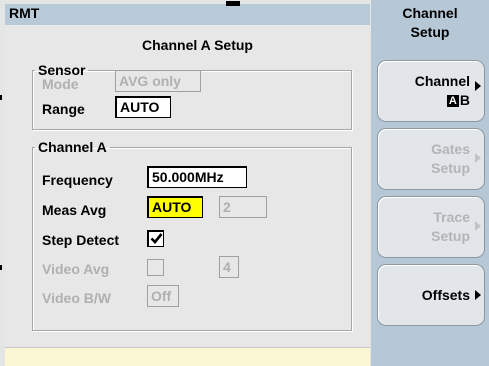  I want to click on video-avg-label: Video Avg, so click(76, 269).